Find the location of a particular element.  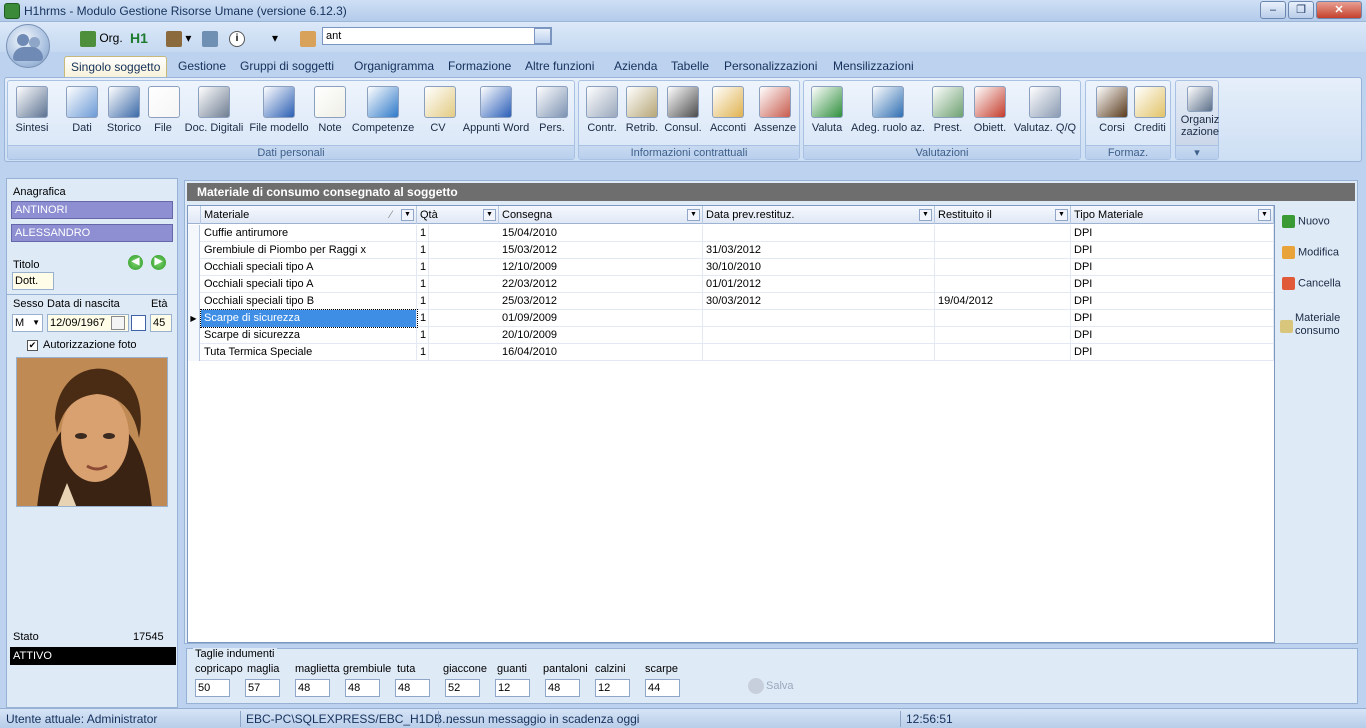

previous-arrow-icon: ◀ is located at coordinates (135, 262).